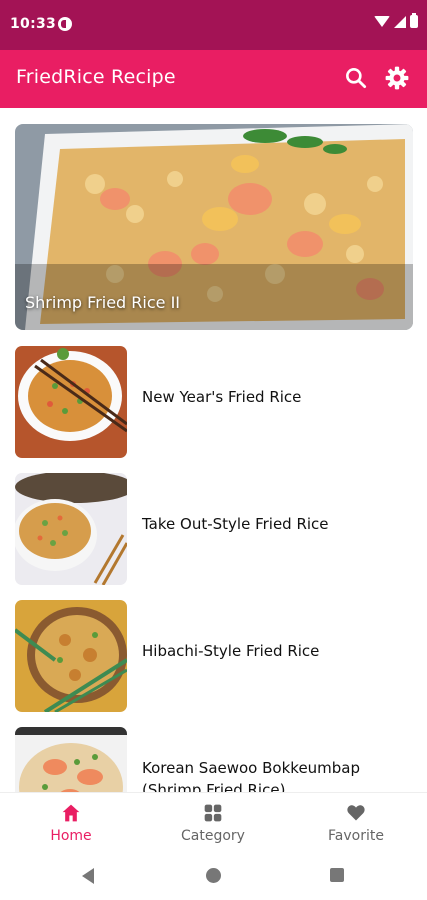  What do you see at coordinates (400, 21) in the screenshot?
I see `signal-icon` at bounding box center [400, 21].